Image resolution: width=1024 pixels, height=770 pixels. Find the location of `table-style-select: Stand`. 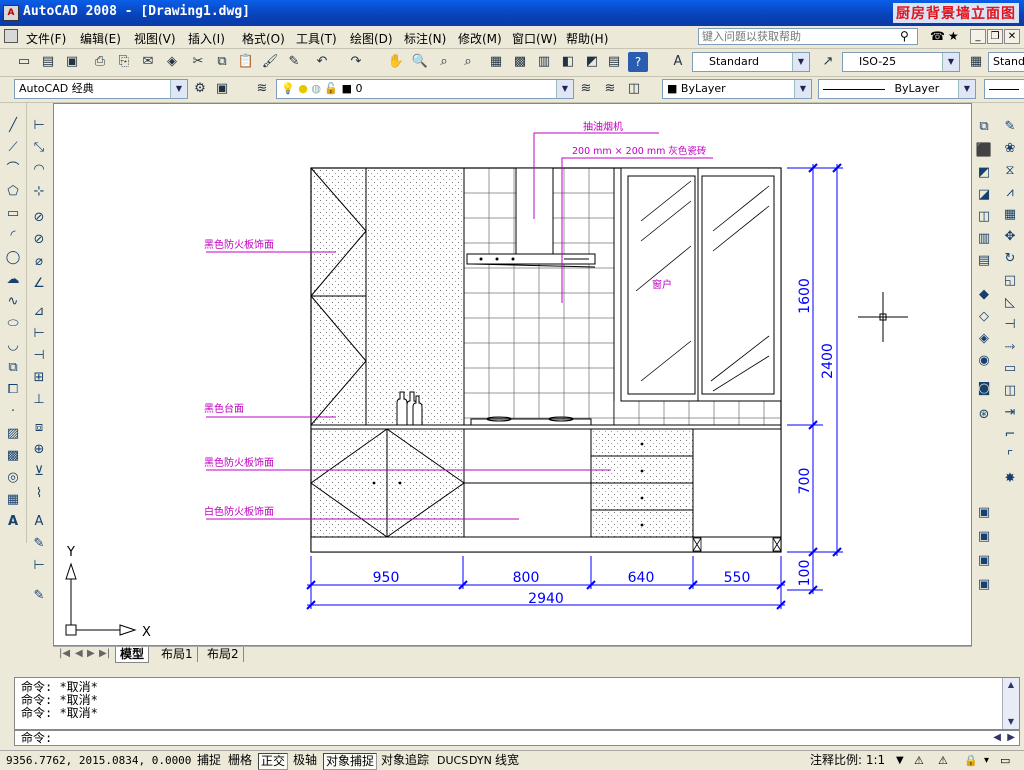

table-style-select: Stand is located at coordinates (1006, 62).